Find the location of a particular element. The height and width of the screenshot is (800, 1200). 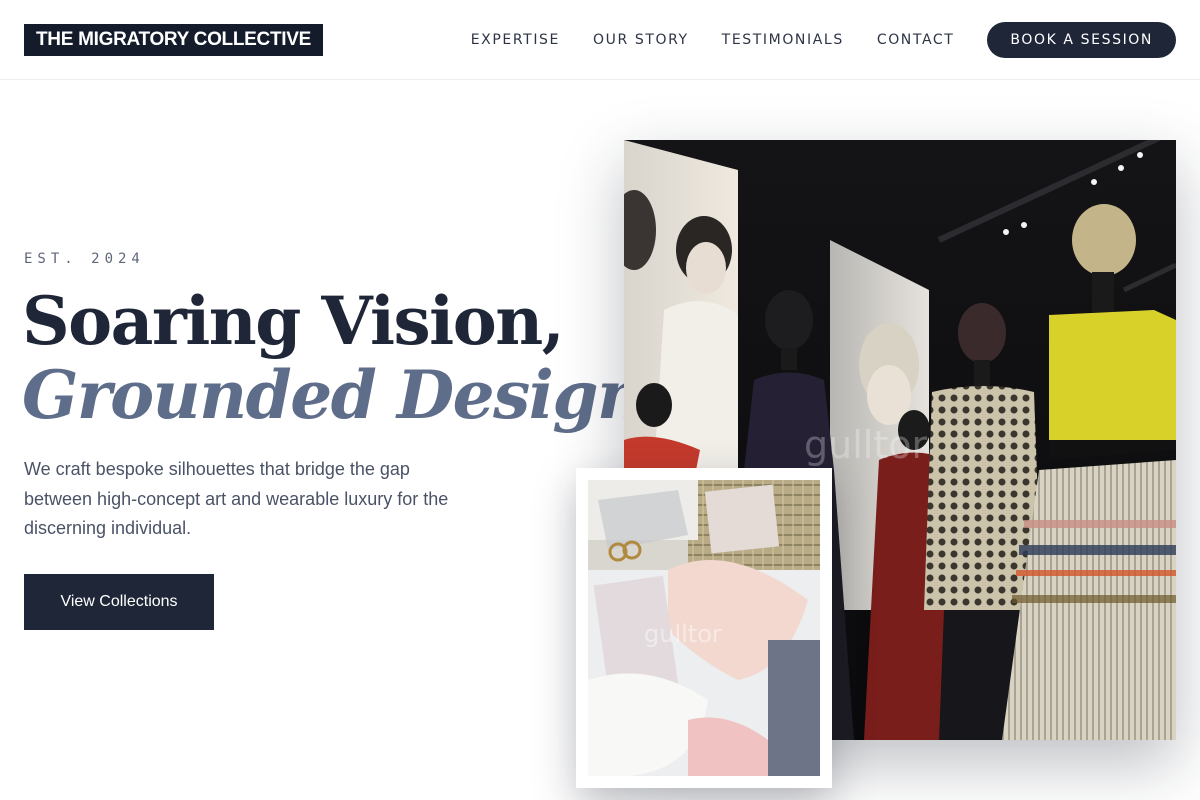

swatches-photo-art: gulltor is located at coordinates (704, 628).